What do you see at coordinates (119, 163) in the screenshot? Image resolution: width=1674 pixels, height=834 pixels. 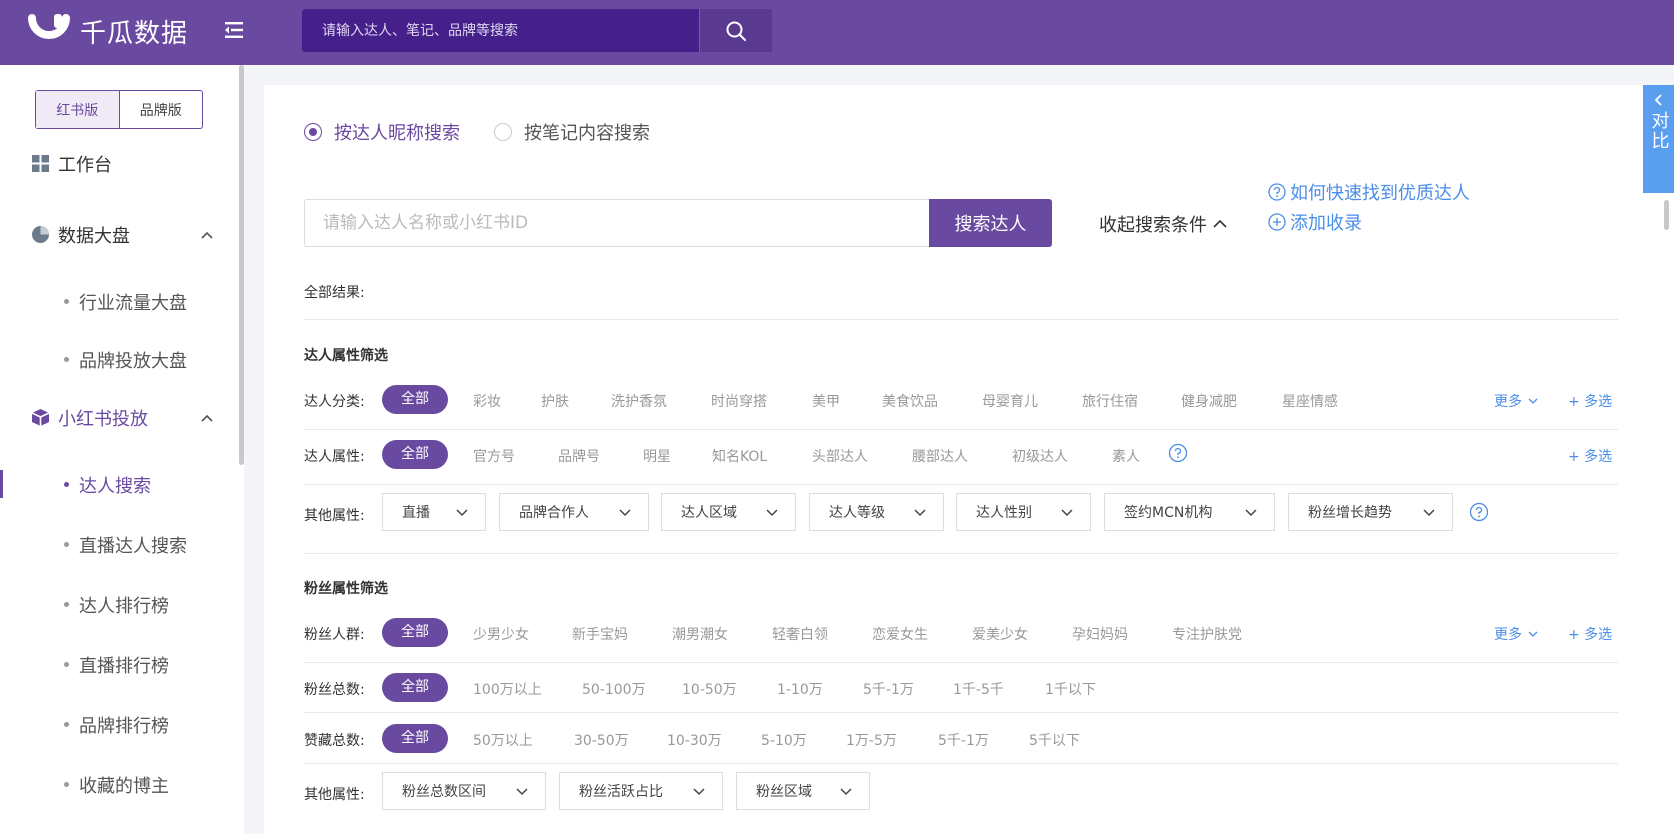 I see `sidebar-item-workbench: 工作台` at bounding box center [119, 163].